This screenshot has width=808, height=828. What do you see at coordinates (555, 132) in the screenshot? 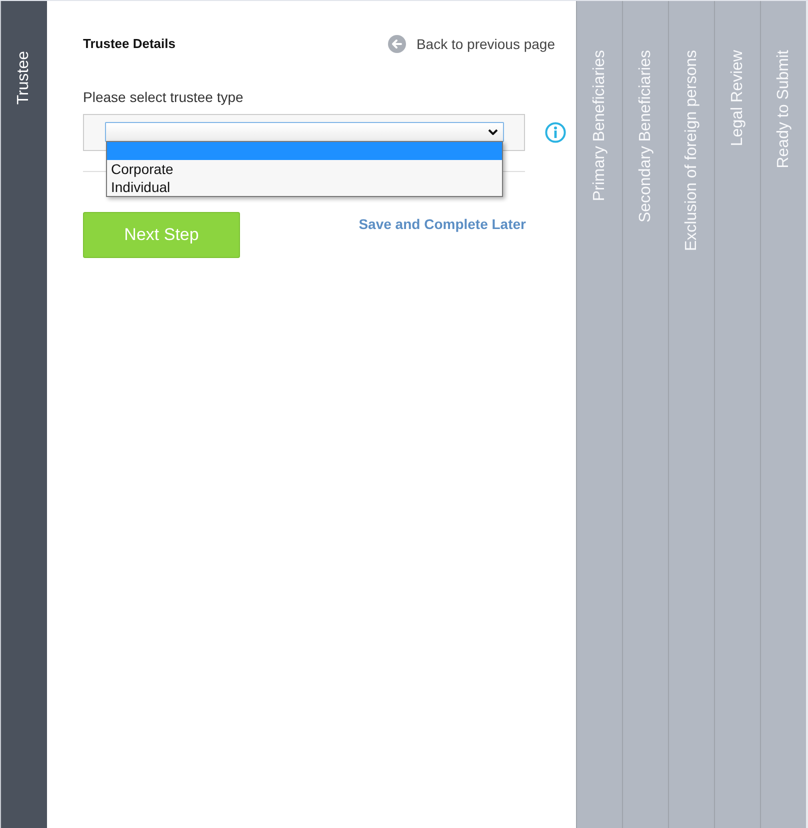
I see `info-icon` at bounding box center [555, 132].